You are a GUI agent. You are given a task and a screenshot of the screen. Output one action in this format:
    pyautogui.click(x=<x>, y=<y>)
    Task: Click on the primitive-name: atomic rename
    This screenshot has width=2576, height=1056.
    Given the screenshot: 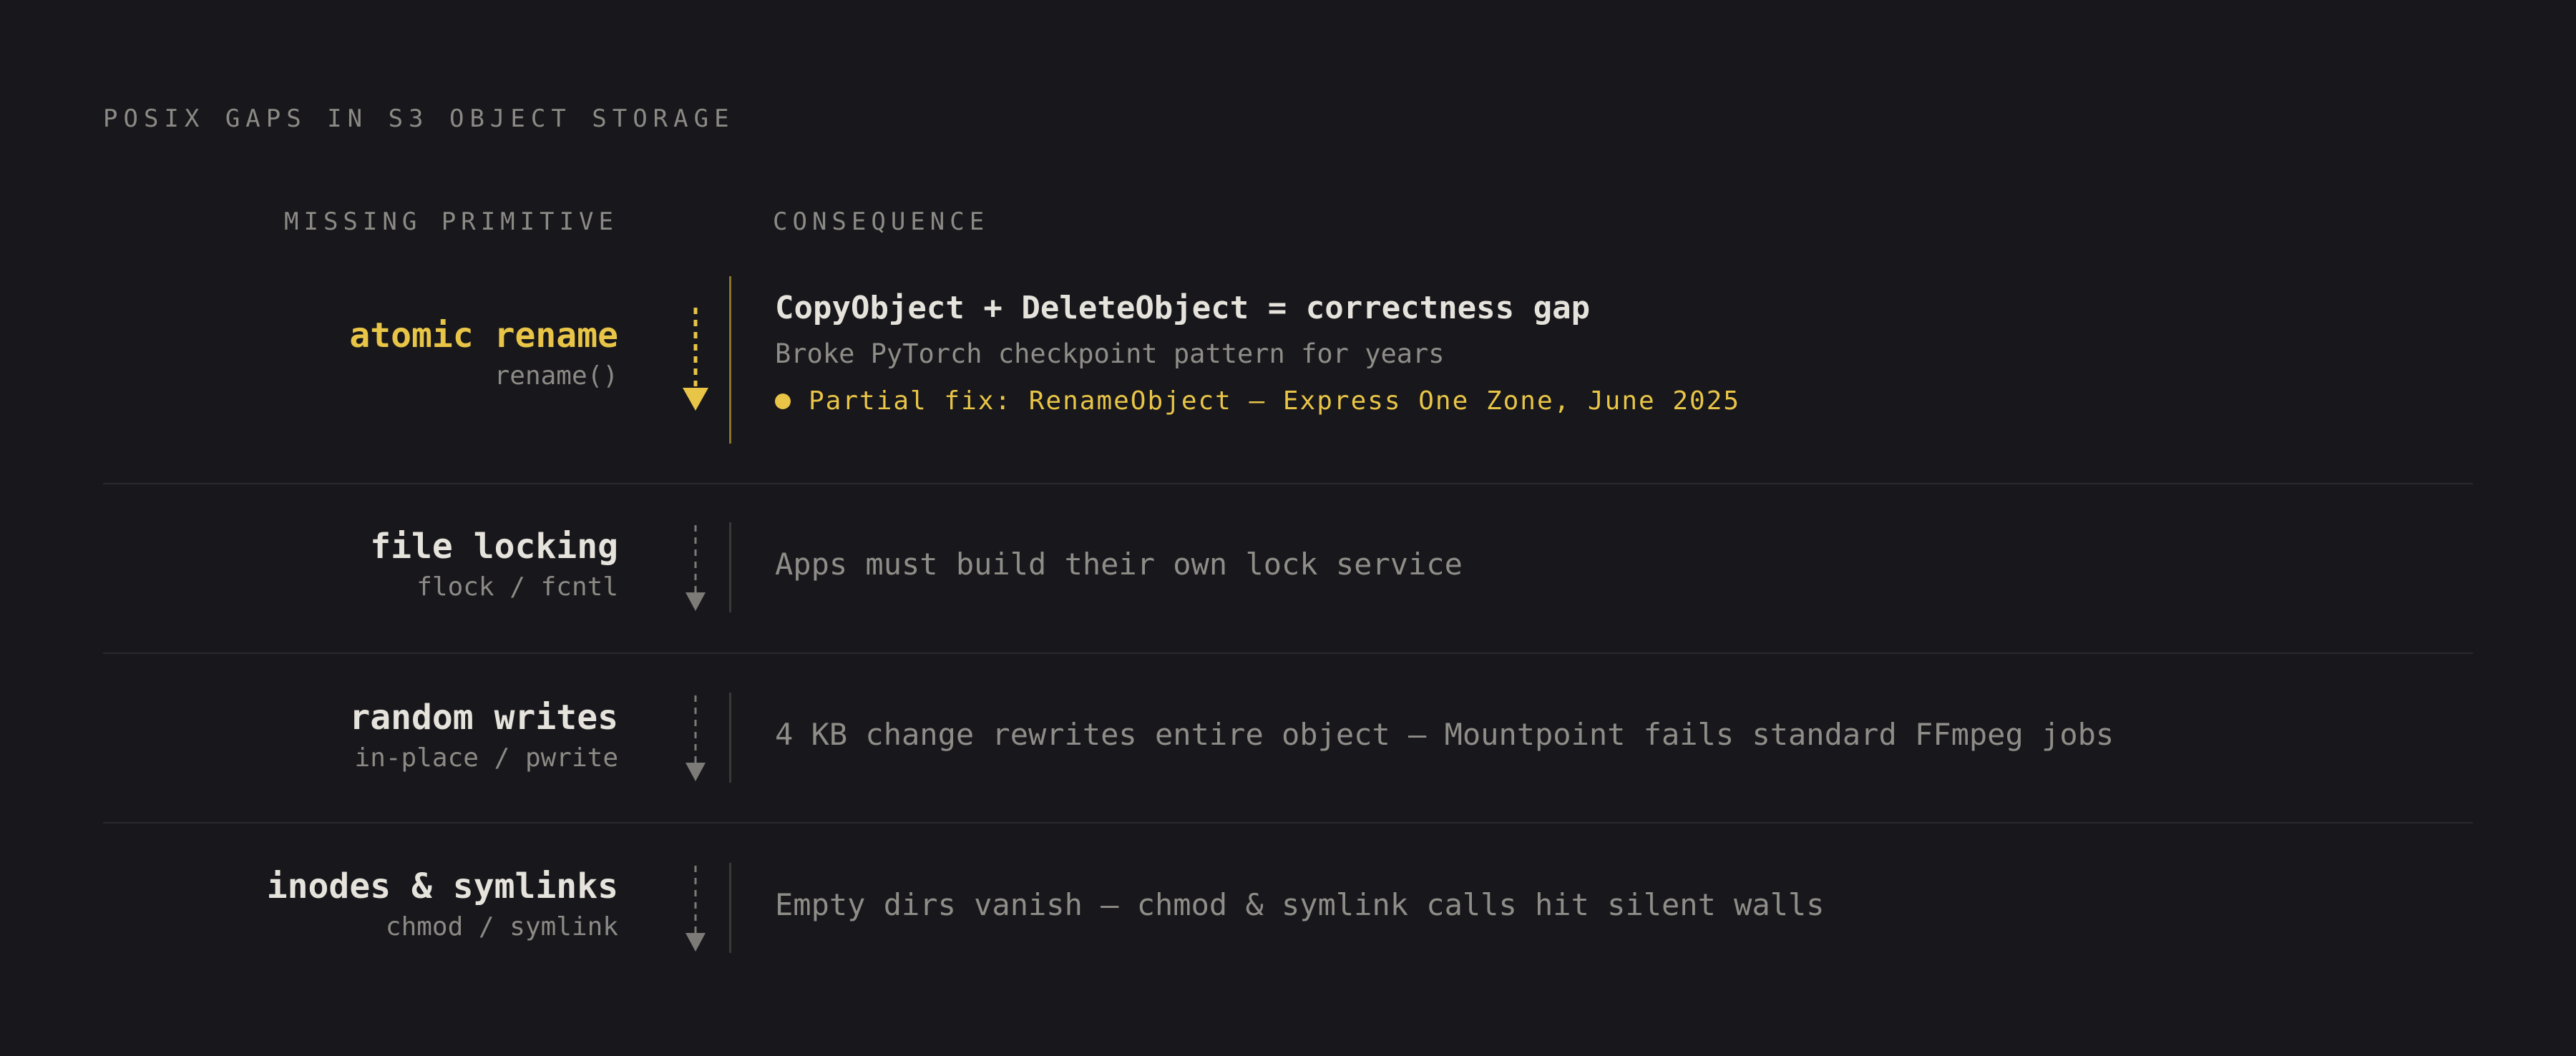 What is the action you would take?
    pyautogui.click(x=483, y=336)
    